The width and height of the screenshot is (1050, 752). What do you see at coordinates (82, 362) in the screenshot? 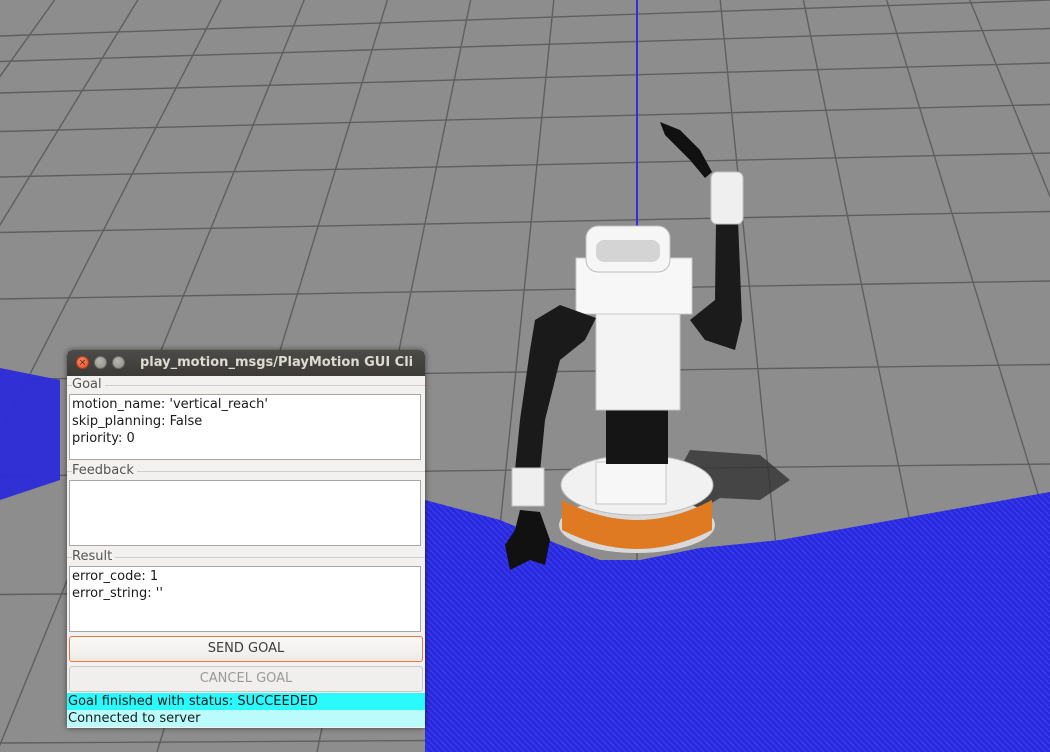
I see `close-icon: ×` at bounding box center [82, 362].